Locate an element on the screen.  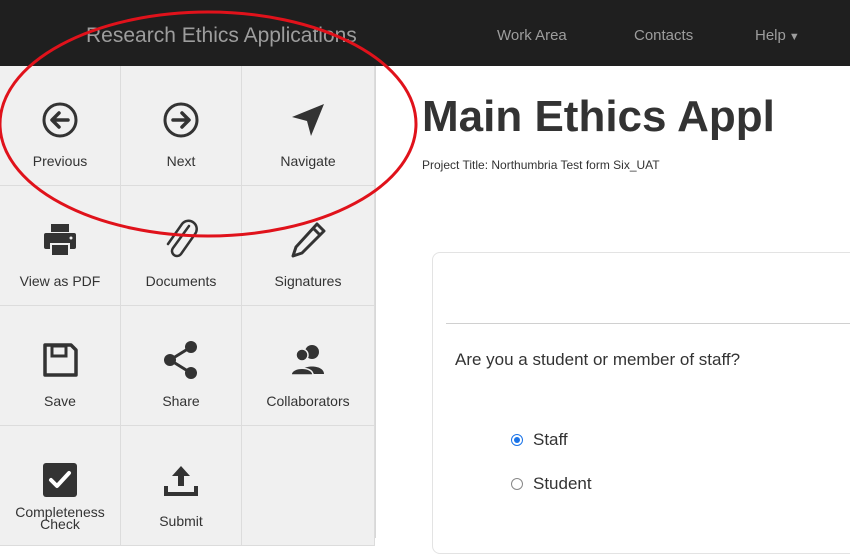
submit-label: Submit is located at coordinates (181, 521).